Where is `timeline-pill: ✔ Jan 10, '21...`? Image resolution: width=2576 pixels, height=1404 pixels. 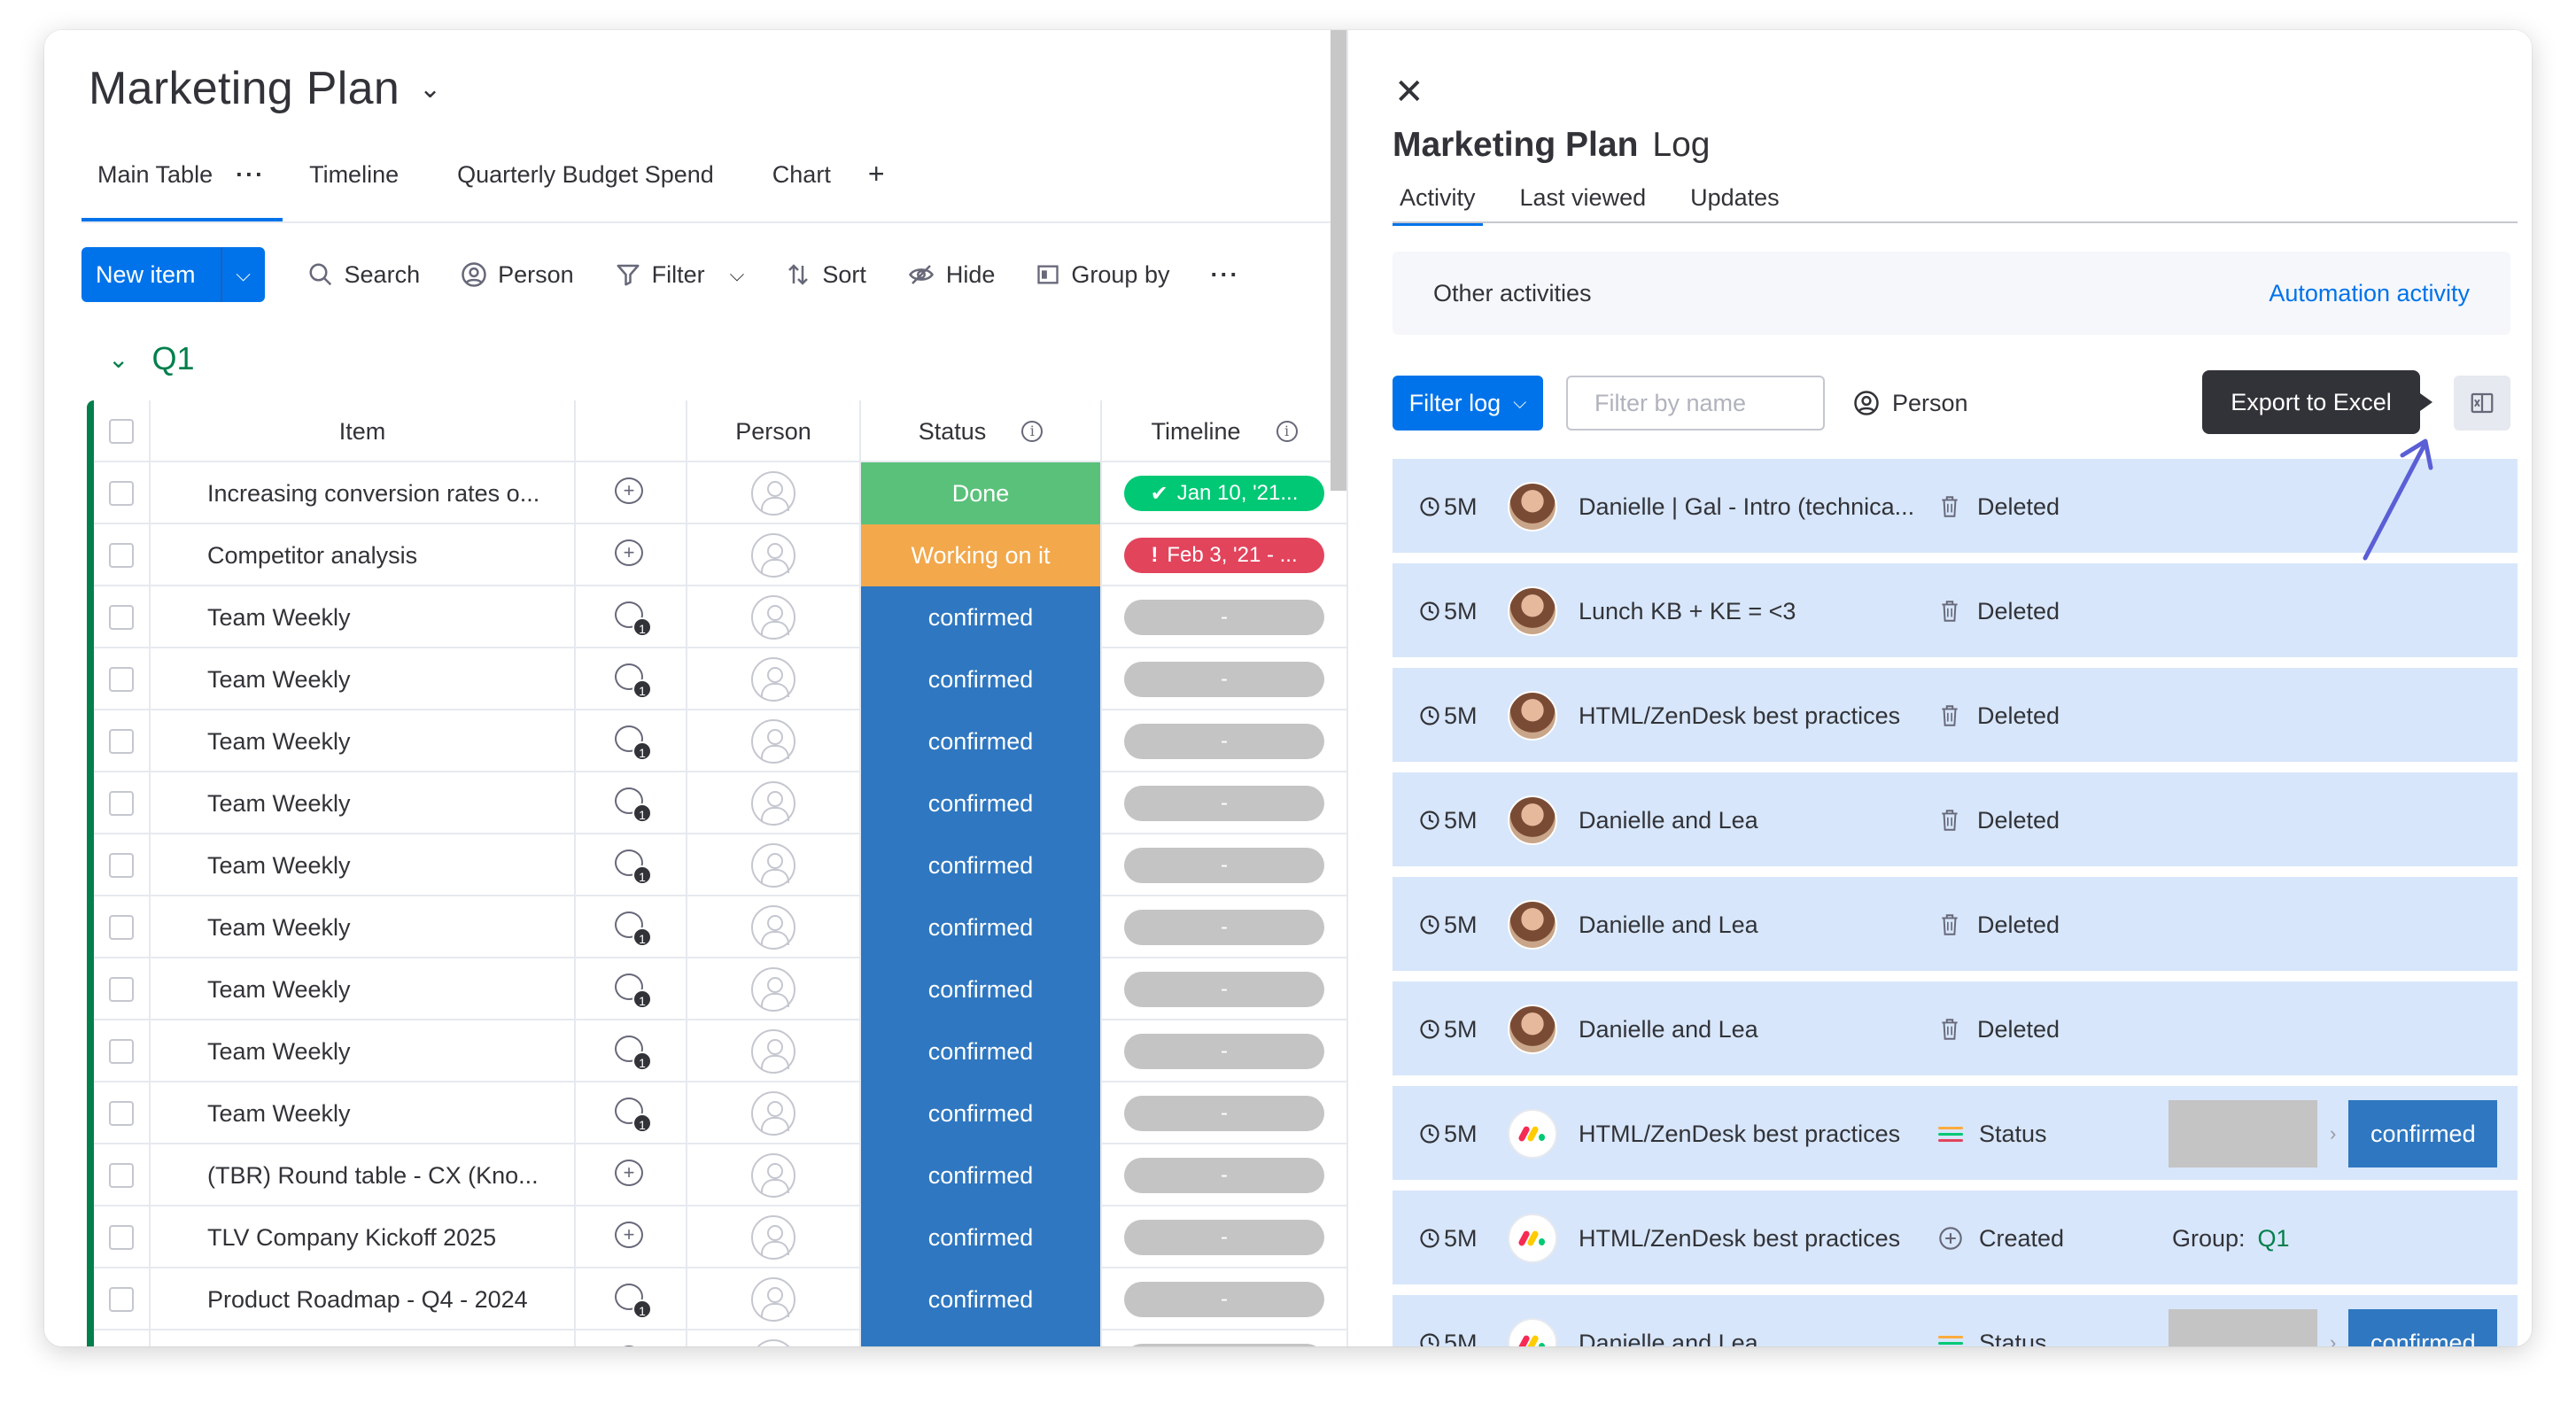 timeline-pill: ✔ Jan 10, '21... is located at coordinates (1224, 494).